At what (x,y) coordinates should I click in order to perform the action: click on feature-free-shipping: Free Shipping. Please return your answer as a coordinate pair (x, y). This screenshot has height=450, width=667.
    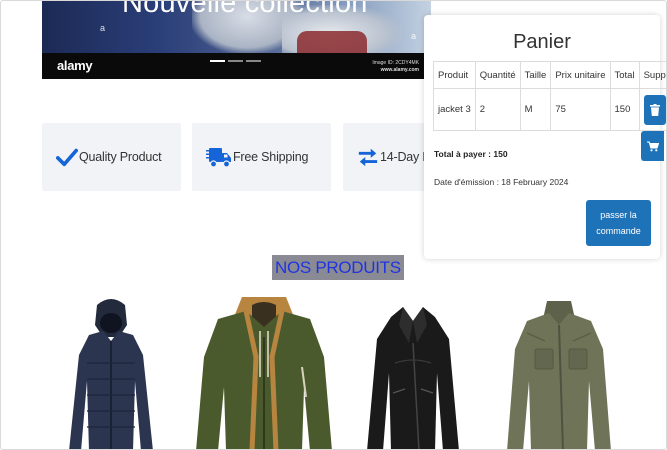
    Looking at the image, I should click on (261, 157).